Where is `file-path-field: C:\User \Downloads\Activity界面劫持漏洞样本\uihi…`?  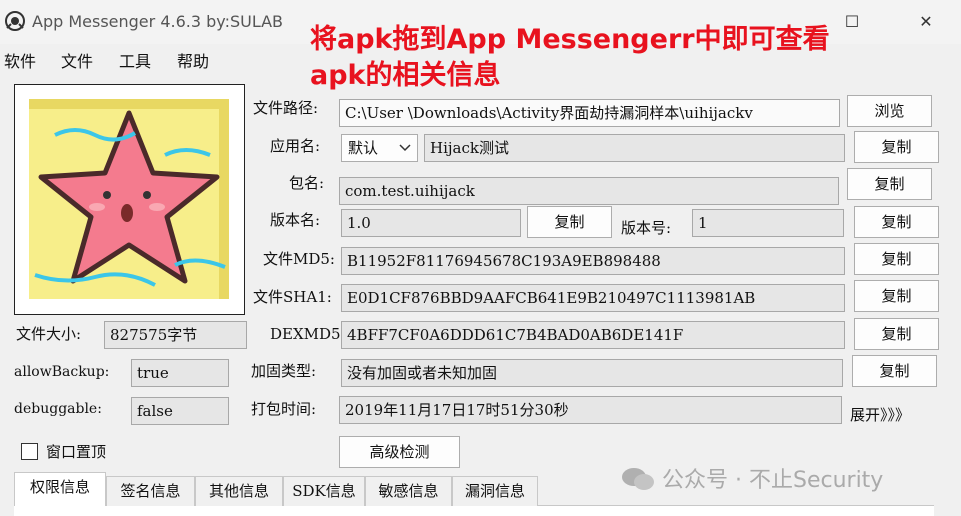
file-path-field: C:\User \Downloads\Activity界面劫持漏洞样本\uihi… is located at coordinates (589, 113).